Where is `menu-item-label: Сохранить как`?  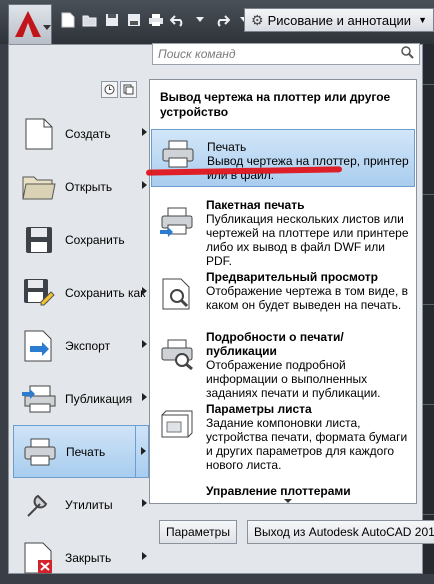
menu-item-label: Сохранить как is located at coordinates (105, 292).